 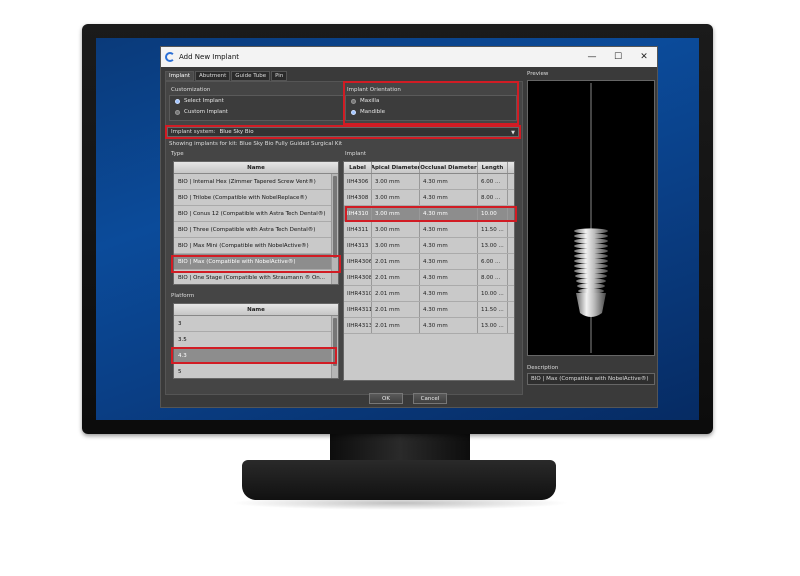 What do you see at coordinates (431, 214) in the screenshot?
I see `implant-row-highlight` at bounding box center [431, 214].